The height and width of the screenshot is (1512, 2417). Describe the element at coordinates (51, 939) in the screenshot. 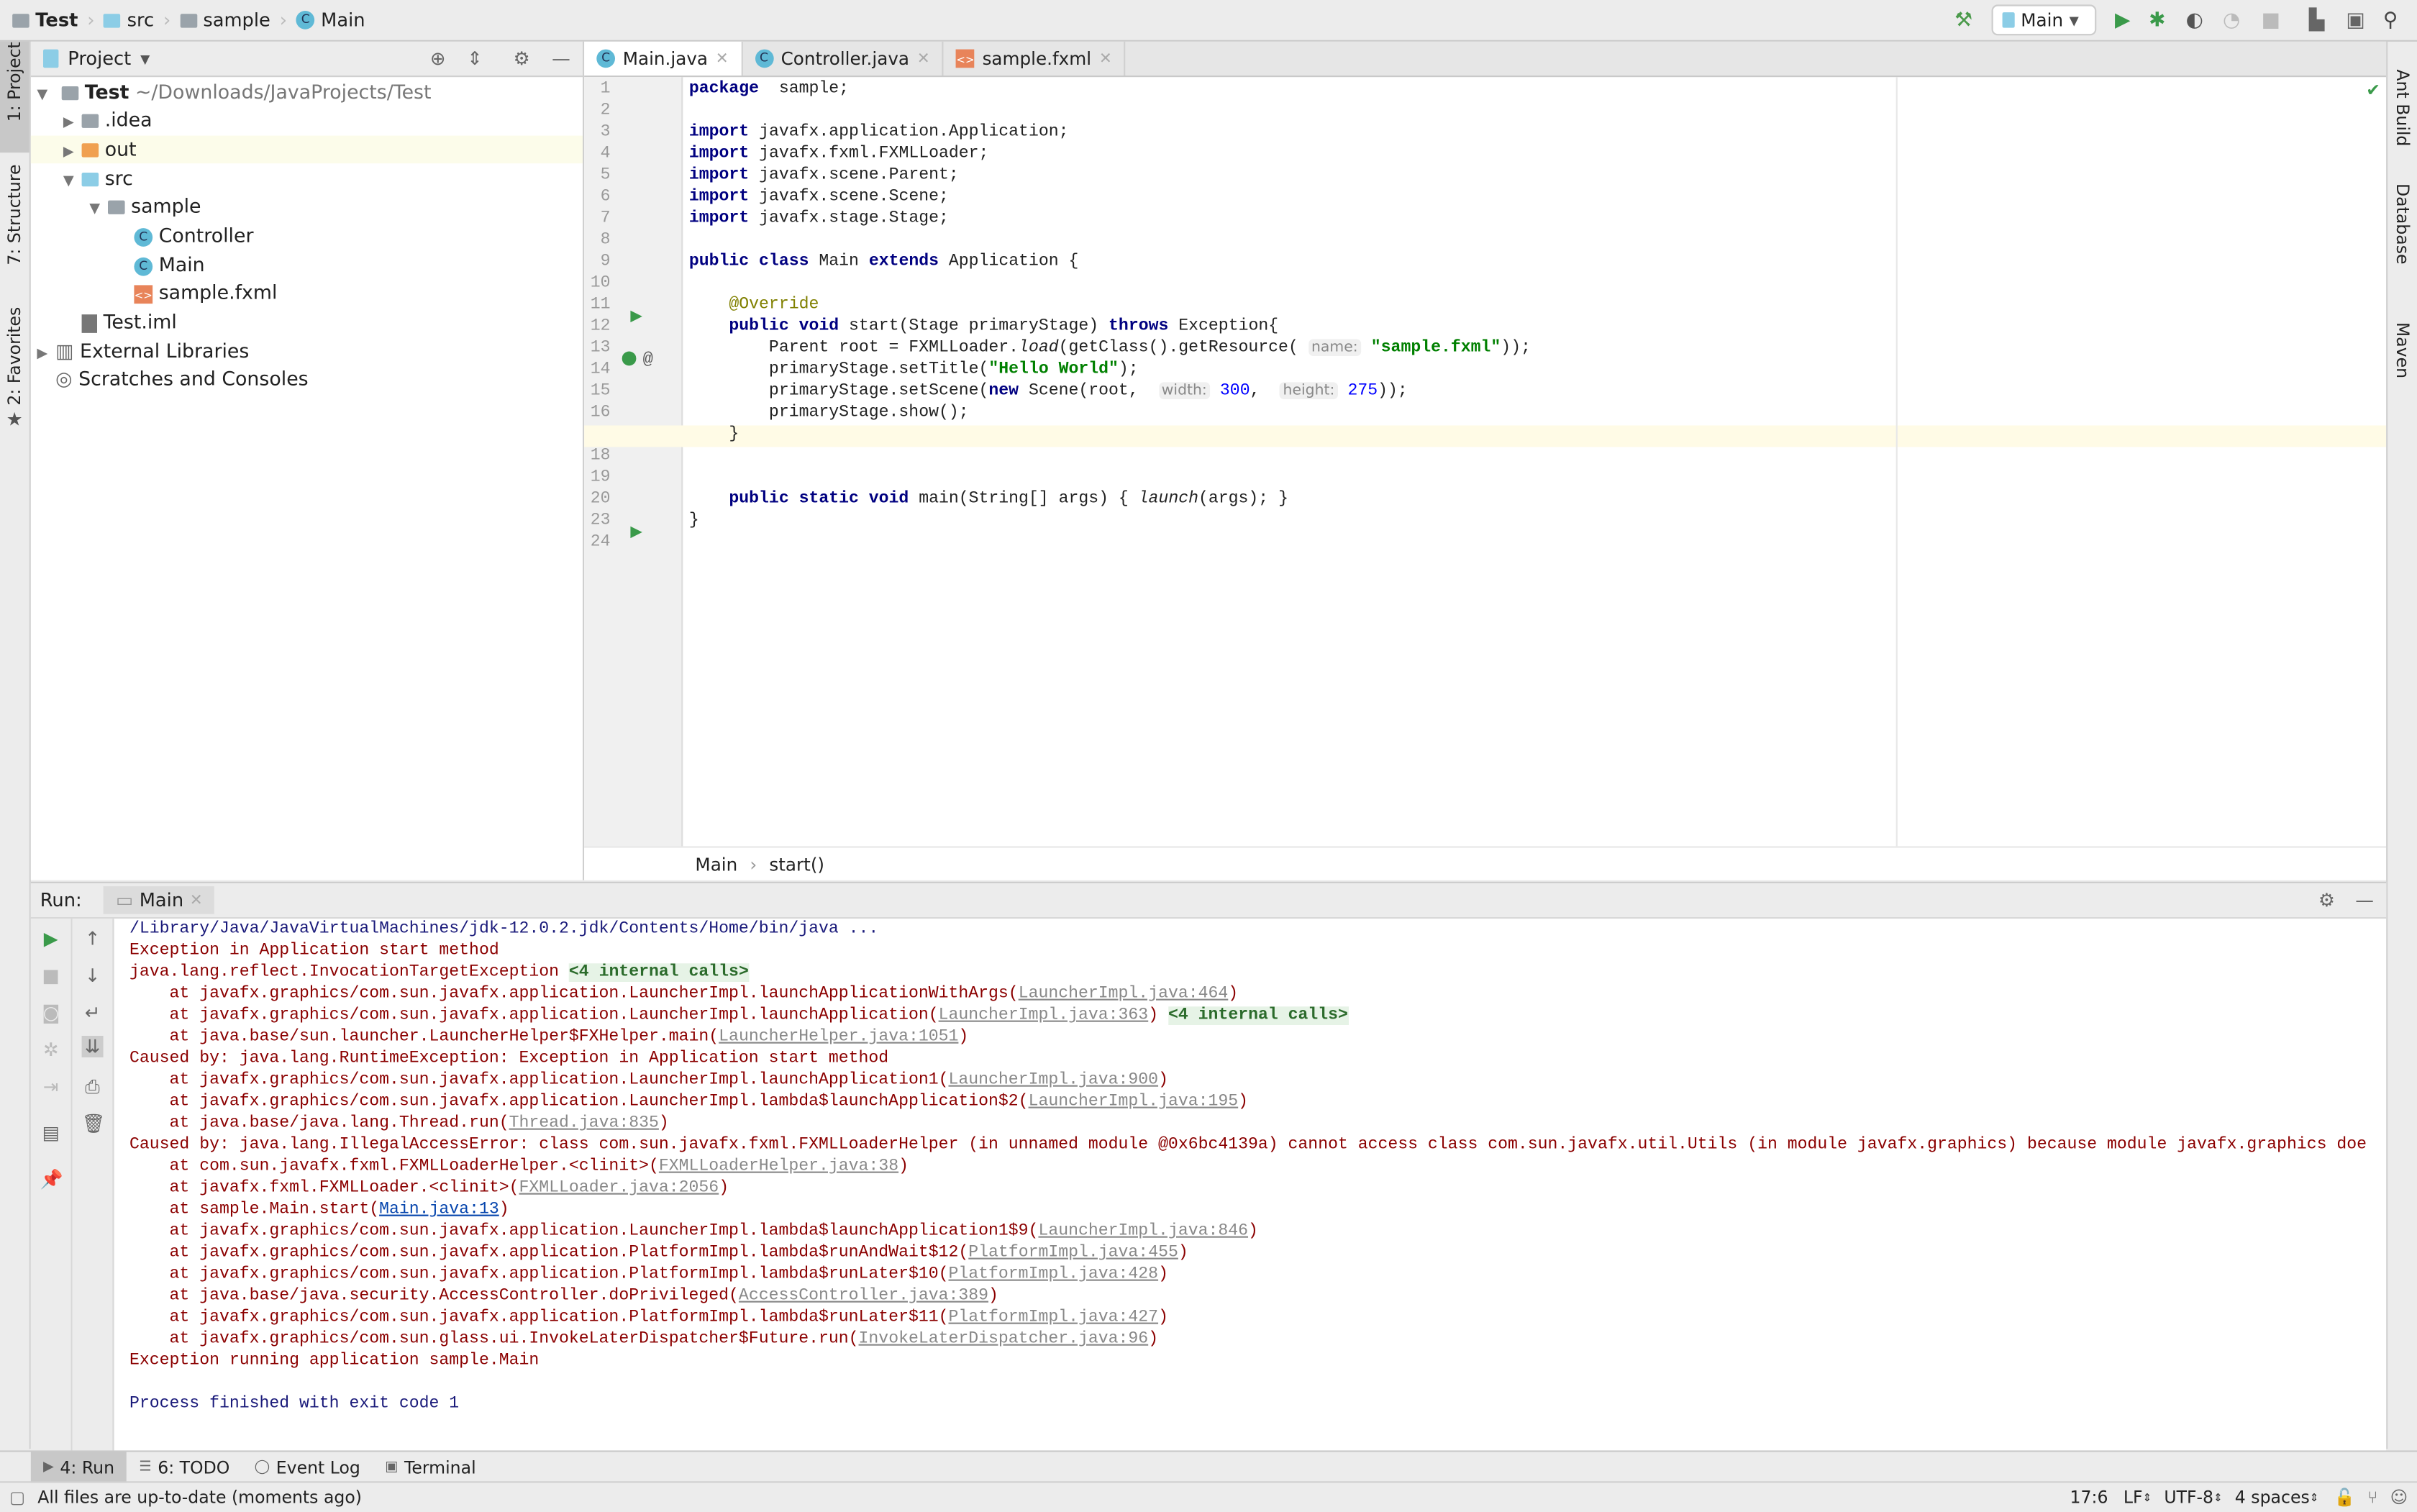

I see `rerun-icon: ▶` at that location.